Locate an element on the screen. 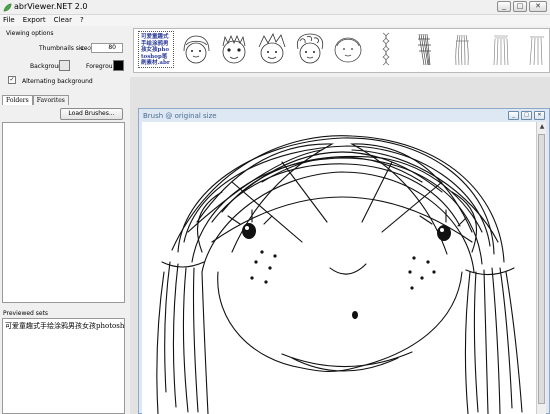  brush-window-maximize-button: □ is located at coordinates (526, 115).